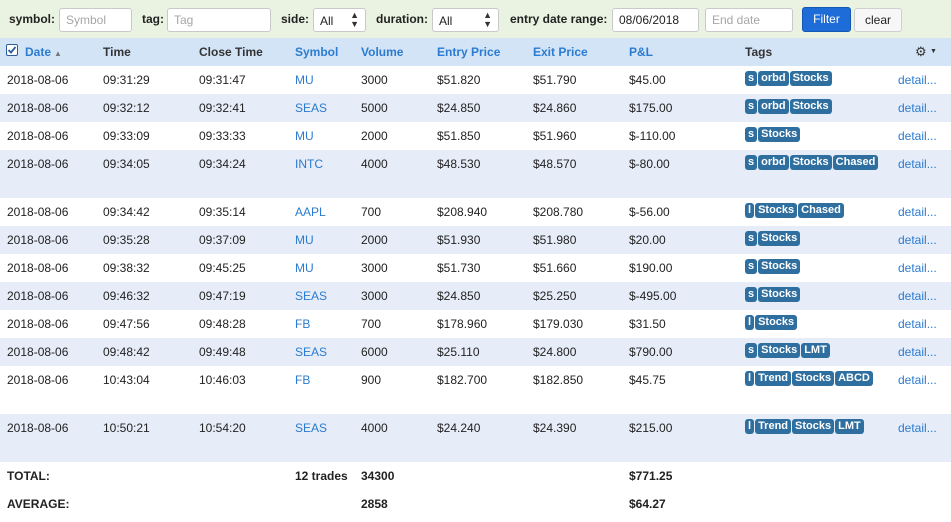 This screenshot has height=522, width=951. What do you see at coordinates (459, 164) in the screenshot?
I see `cell-entry: $48.530` at bounding box center [459, 164].